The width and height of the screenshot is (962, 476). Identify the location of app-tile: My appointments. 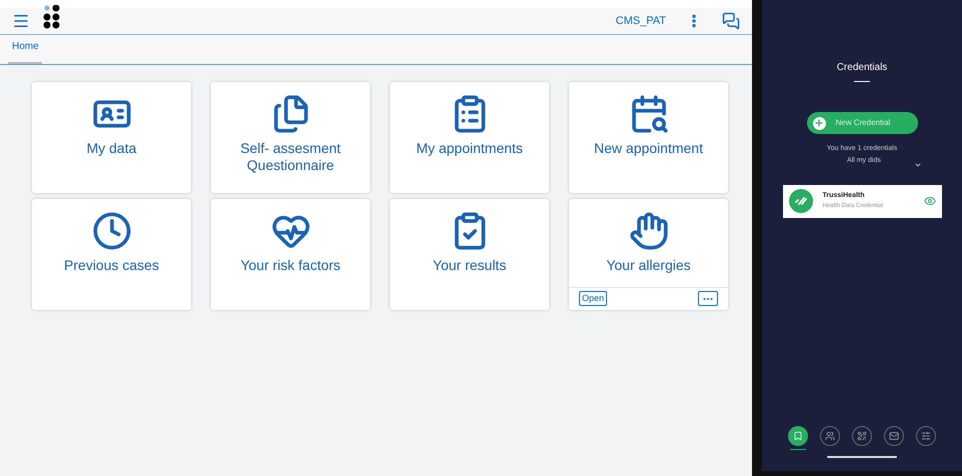
(469, 137).